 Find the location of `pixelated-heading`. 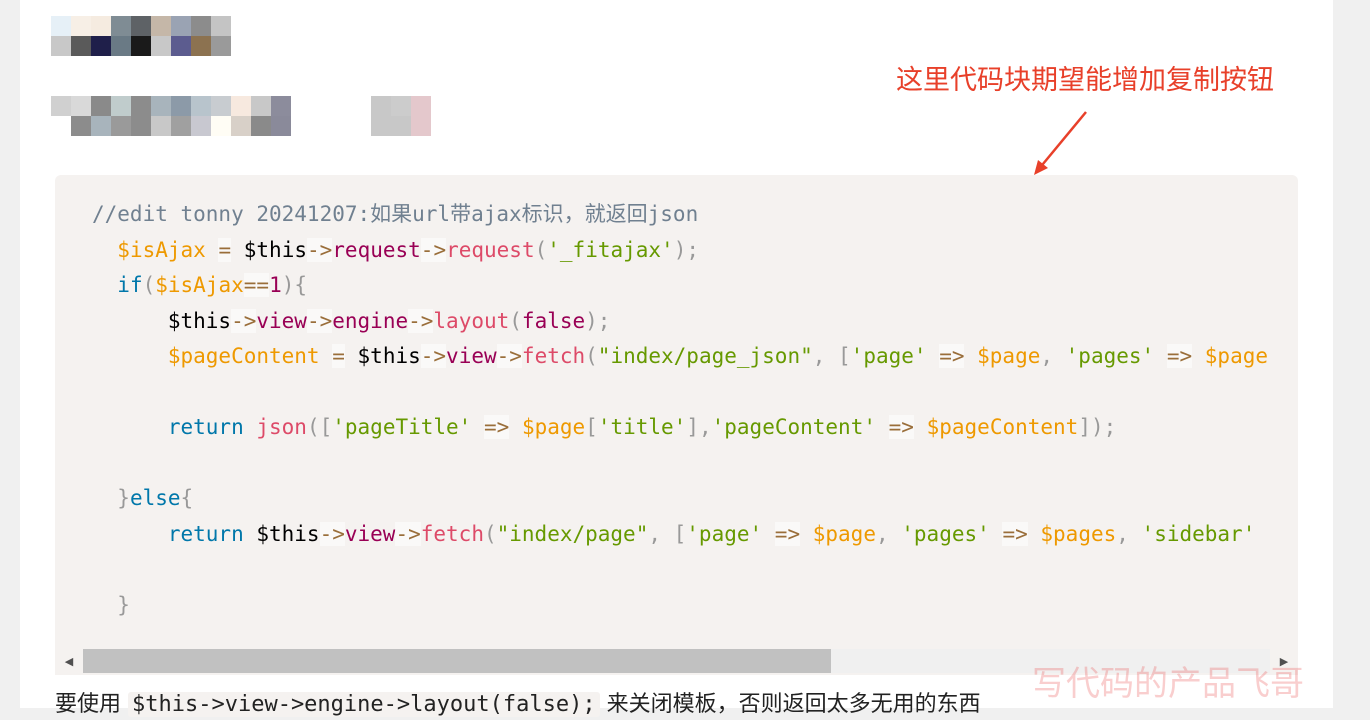

pixelated-heading is located at coordinates (171, 116).